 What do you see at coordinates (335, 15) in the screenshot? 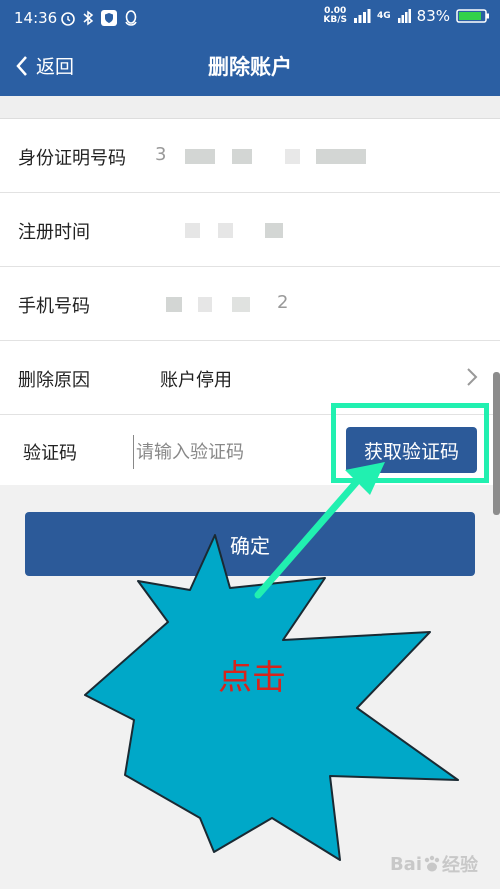
I see `net-speed: 0.00 KB/S` at bounding box center [335, 15].